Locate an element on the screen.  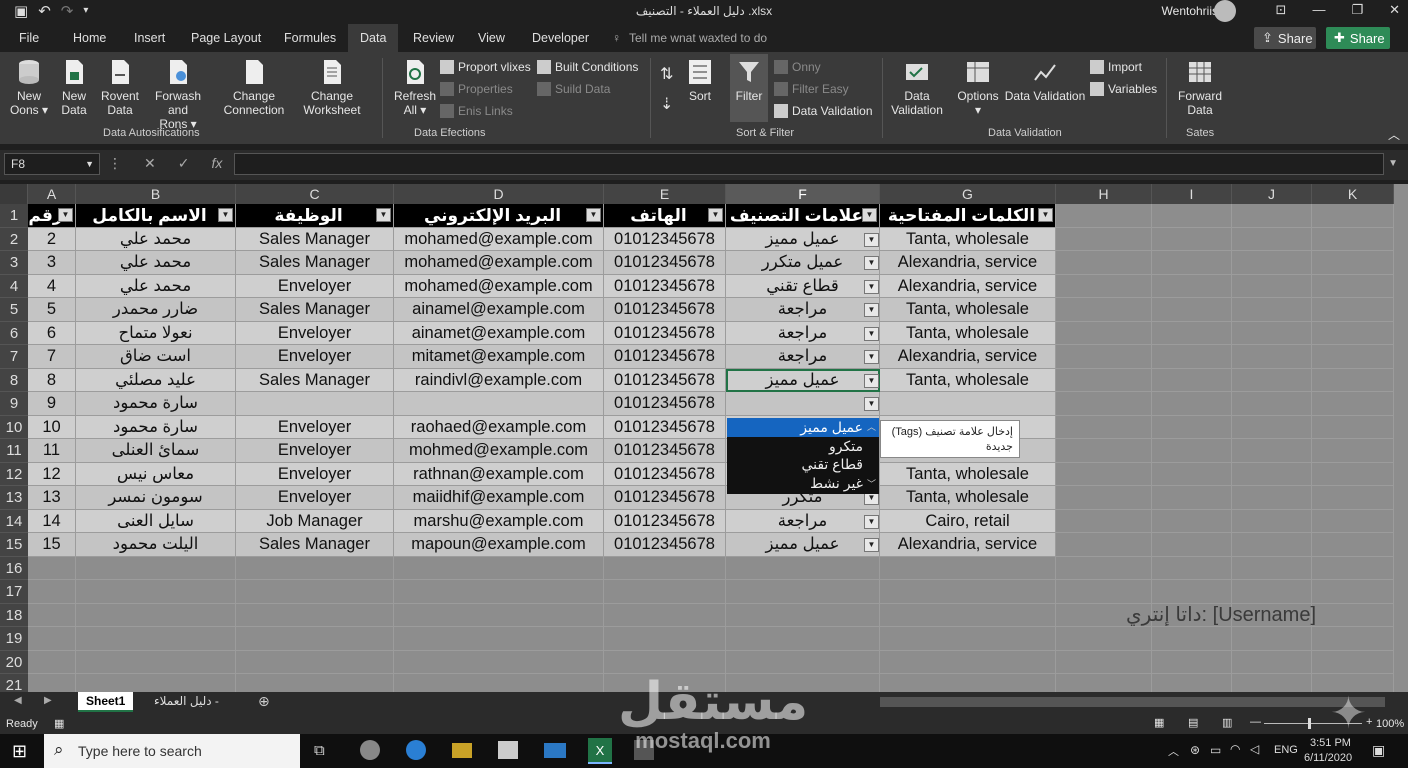
table-cell: Tanta, wholesale is located at coordinates (968, 239).